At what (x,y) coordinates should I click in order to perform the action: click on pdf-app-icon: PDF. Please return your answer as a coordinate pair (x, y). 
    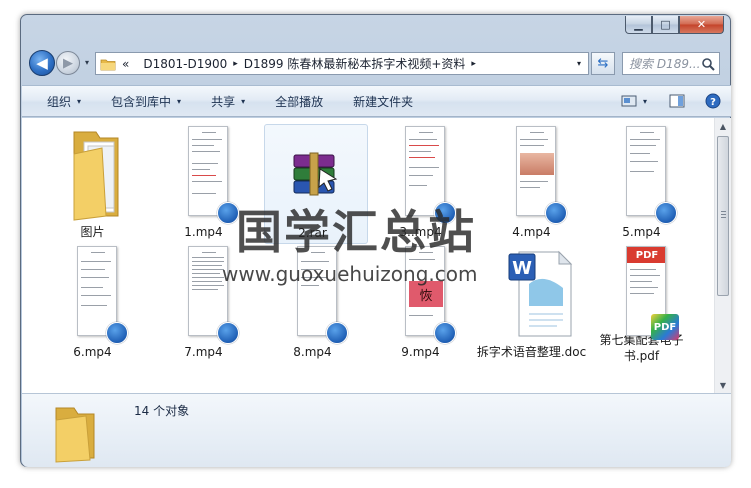
    Looking at the image, I should click on (665, 327).